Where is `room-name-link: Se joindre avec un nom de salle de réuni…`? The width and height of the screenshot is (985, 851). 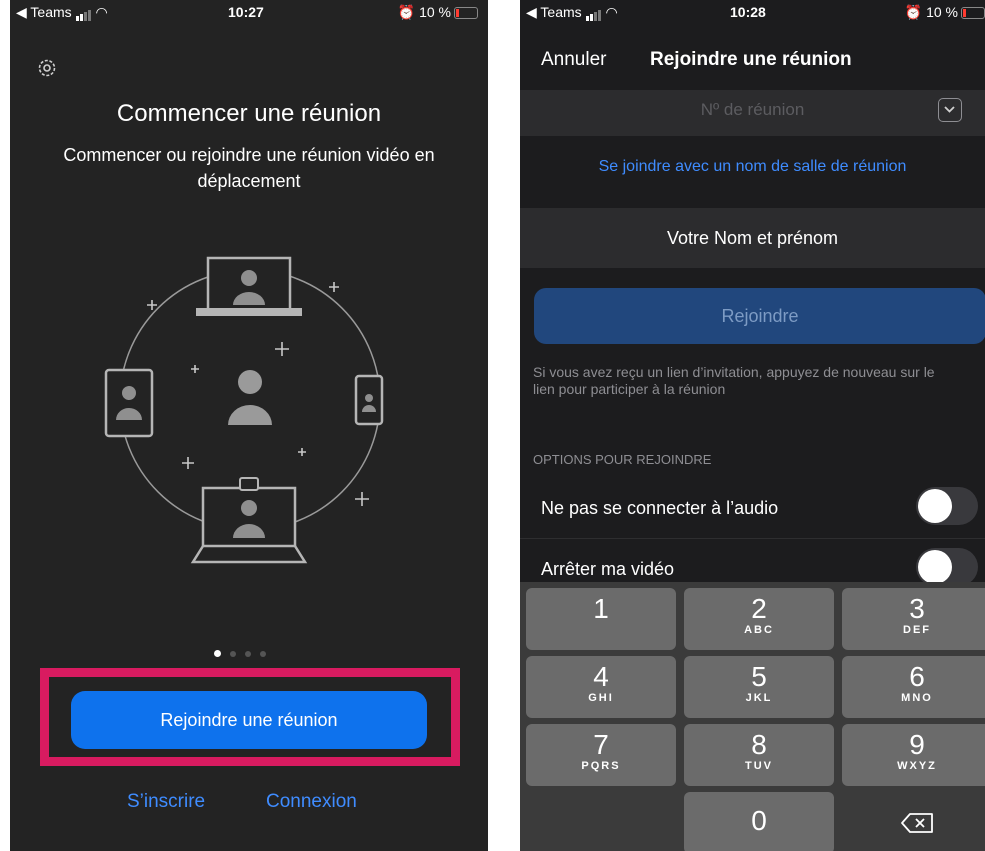
room-name-link: Se joindre avec un nom de salle de réuni… is located at coordinates (752, 167).